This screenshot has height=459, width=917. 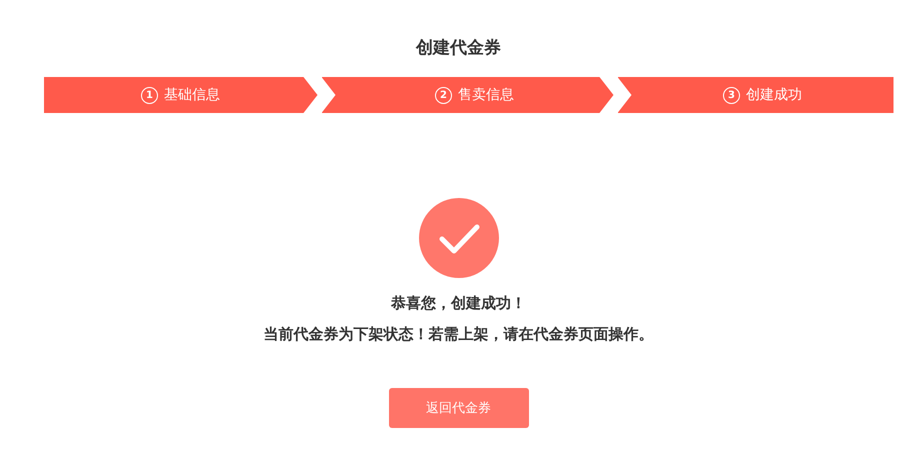 What do you see at coordinates (192, 95) in the screenshot?
I see `step-label: 基础信息` at bounding box center [192, 95].